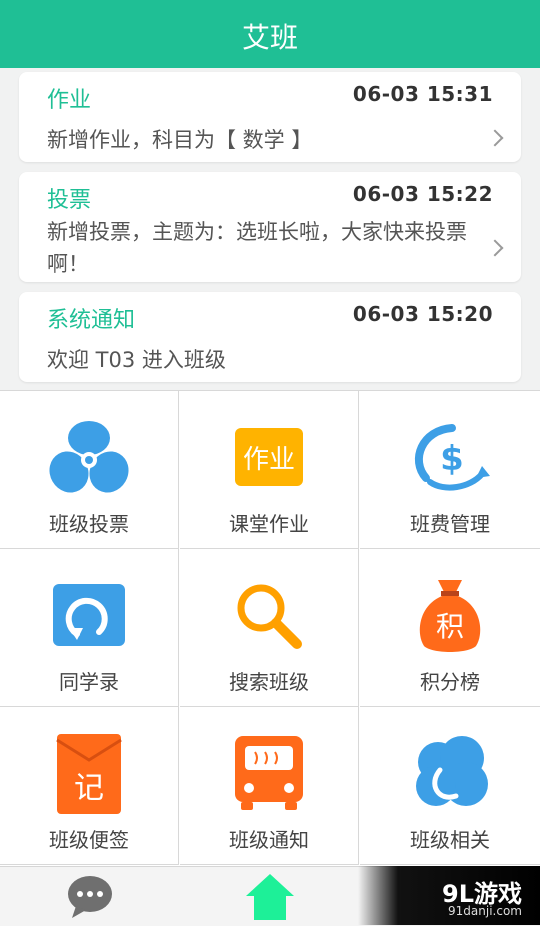 This screenshot has height=926, width=540. Describe the element at coordinates (270, 117) in the screenshot. I see `notification-card-homework: 作业 06-03 15:31 新增作业，科目为【 数学 】` at that location.